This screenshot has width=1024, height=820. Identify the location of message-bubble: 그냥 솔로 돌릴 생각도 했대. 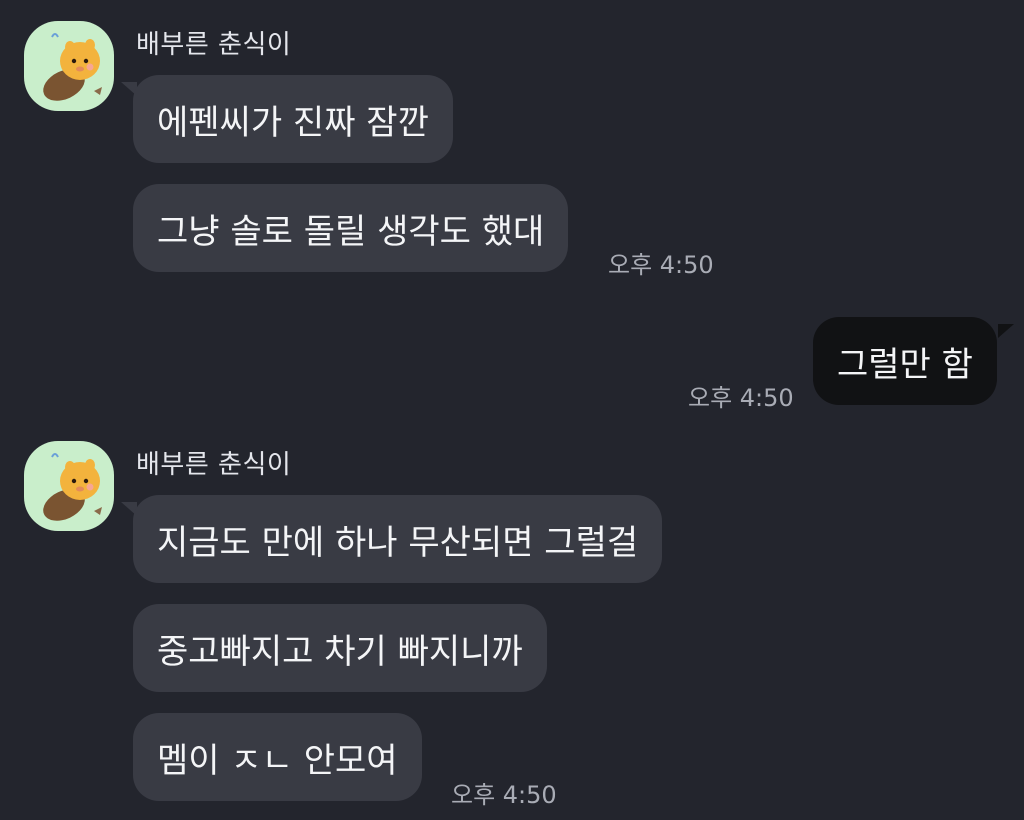
(351, 228).